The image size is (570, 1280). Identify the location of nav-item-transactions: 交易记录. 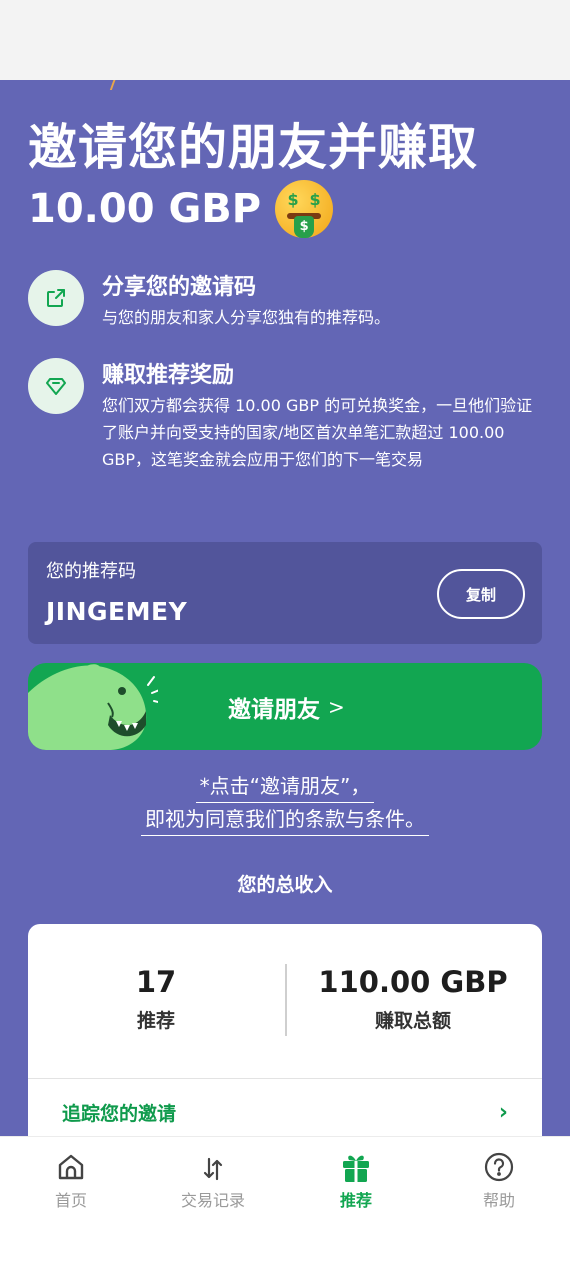
(213, 1180).